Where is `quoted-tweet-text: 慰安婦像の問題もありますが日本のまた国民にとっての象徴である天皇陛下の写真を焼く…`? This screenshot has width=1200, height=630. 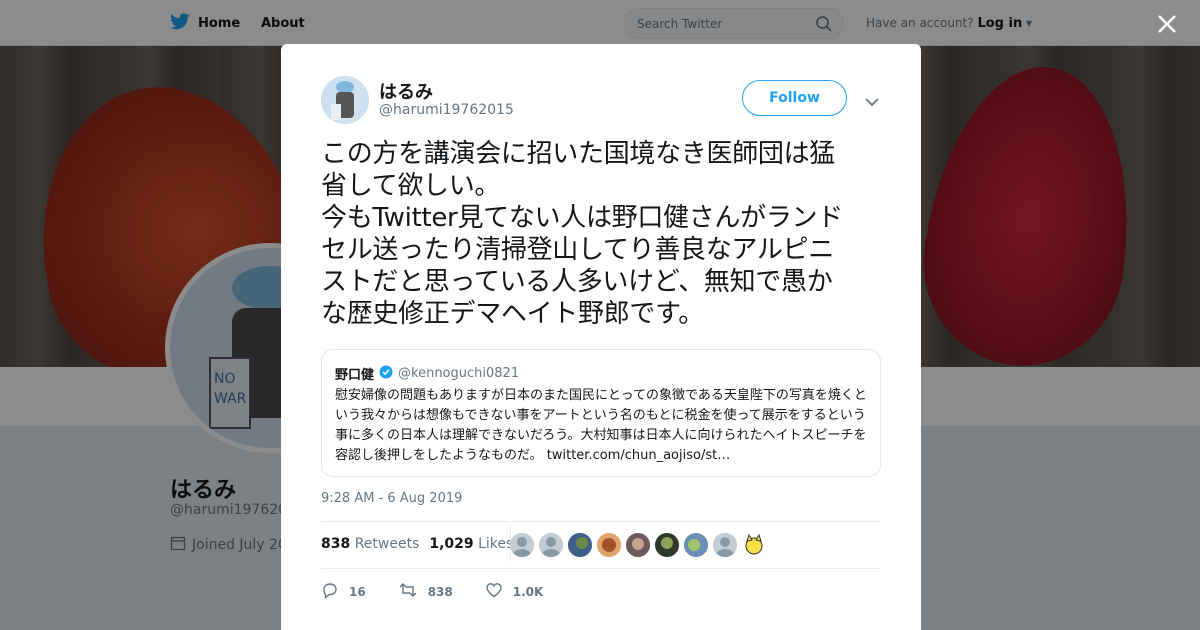 quoted-tweet-text: 慰安婦像の問題もありますが日本のまた国民にとっての象徴である天皇陛下の写真を焼く… is located at coordinates (603, 426).